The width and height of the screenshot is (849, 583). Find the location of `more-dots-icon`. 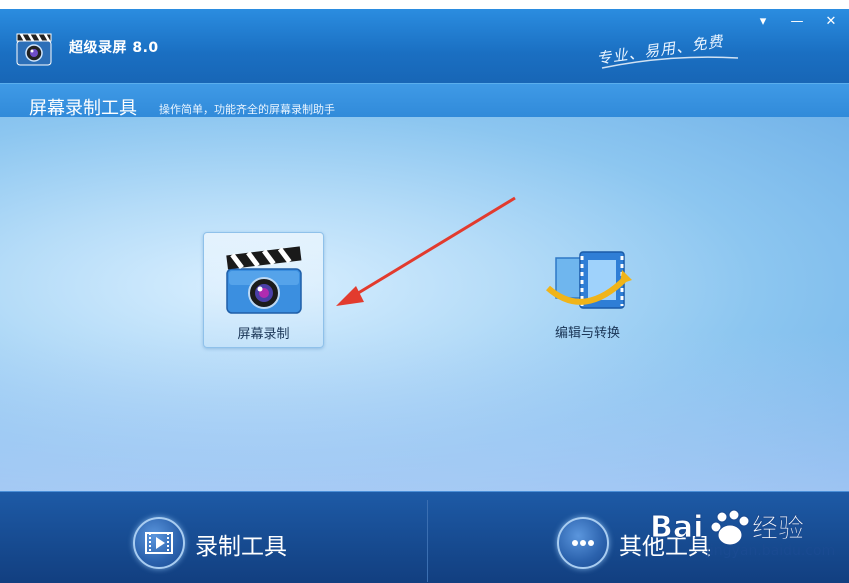

more-dots-icon is located at coordinates (583, 543).